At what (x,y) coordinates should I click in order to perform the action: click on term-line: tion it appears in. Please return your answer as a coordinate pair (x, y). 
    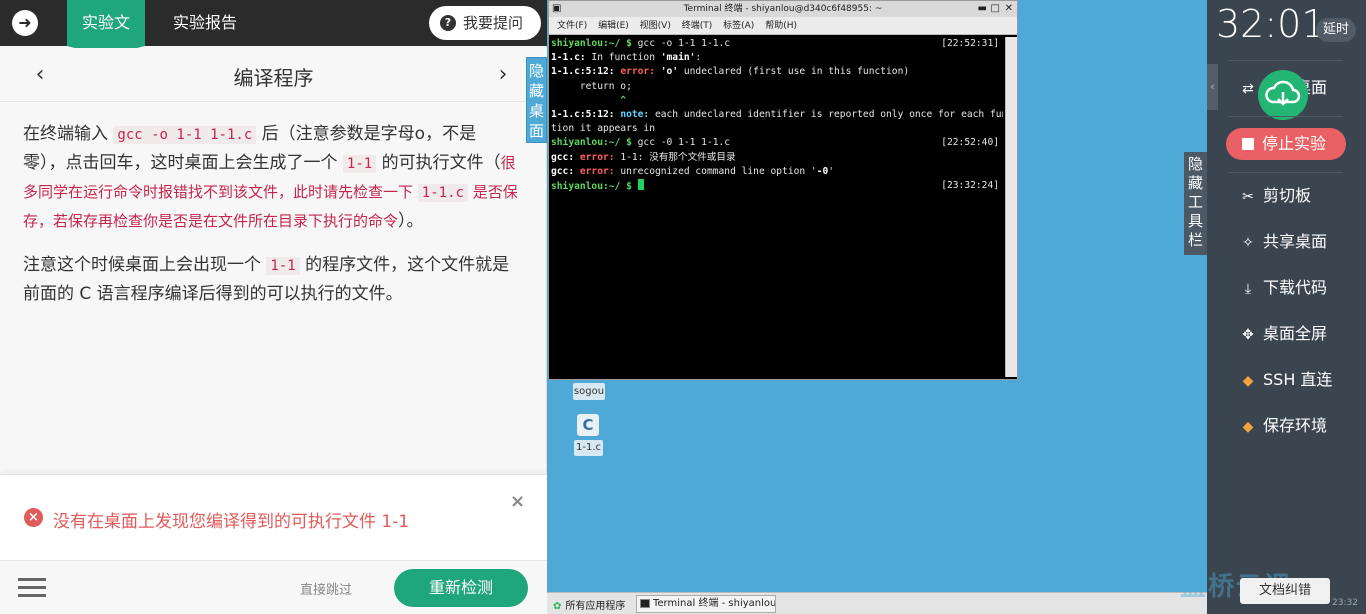
    Looking at the image, I should click on (603, 129).